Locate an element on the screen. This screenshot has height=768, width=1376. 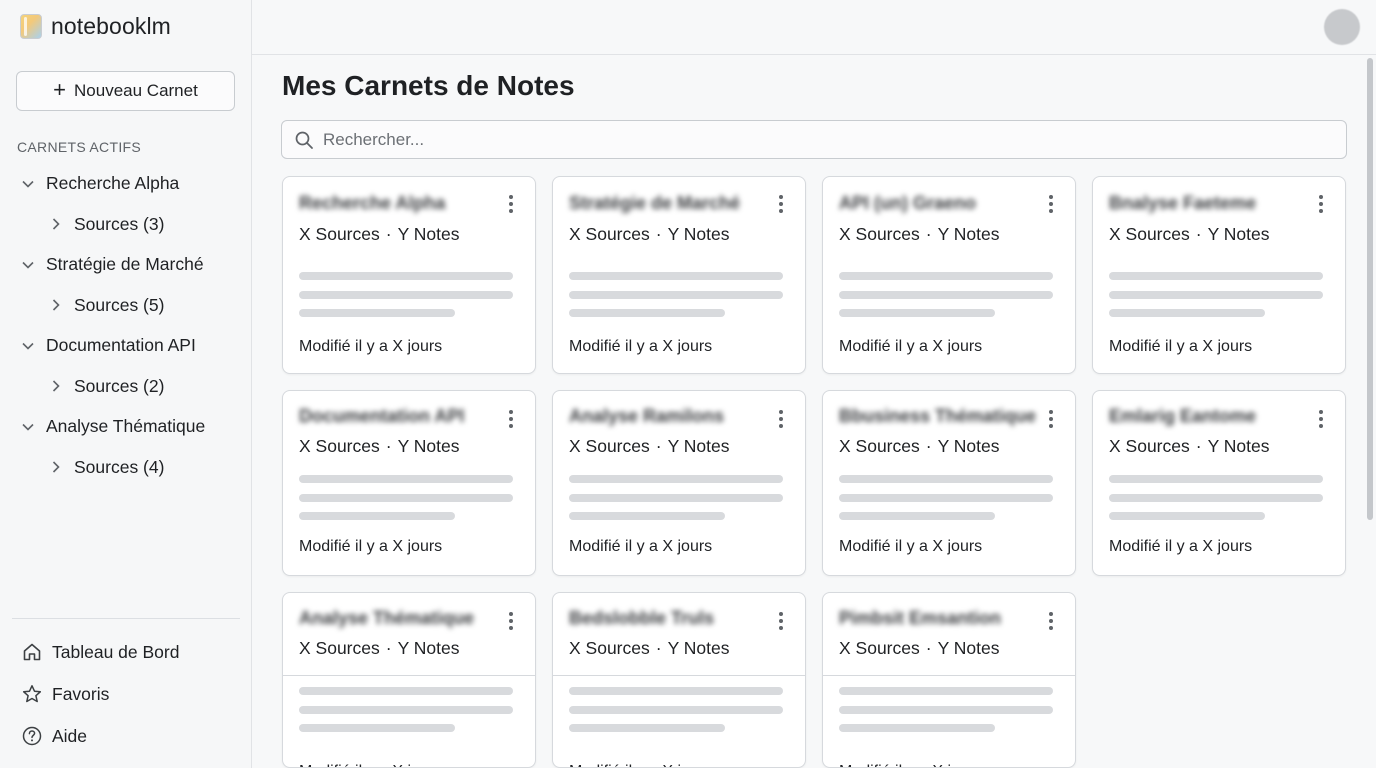
tree-sources-item: Sources (2) is located at coordinates (125, 386).